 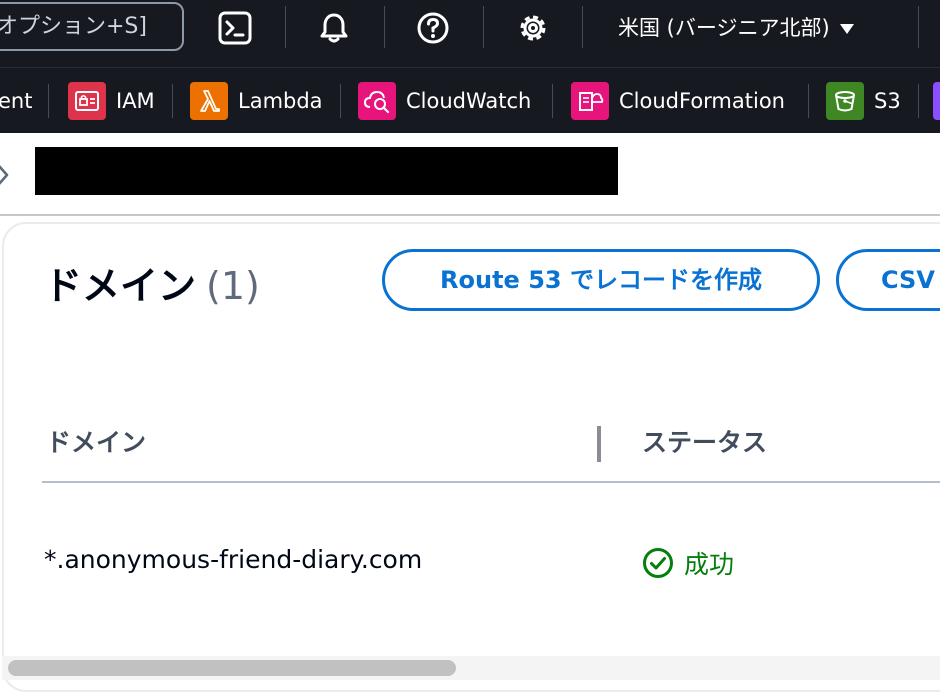 What do you see at coordinates (334, 28) in the screenshot?
I see `bell-icon` at bounding box center [334, 28].